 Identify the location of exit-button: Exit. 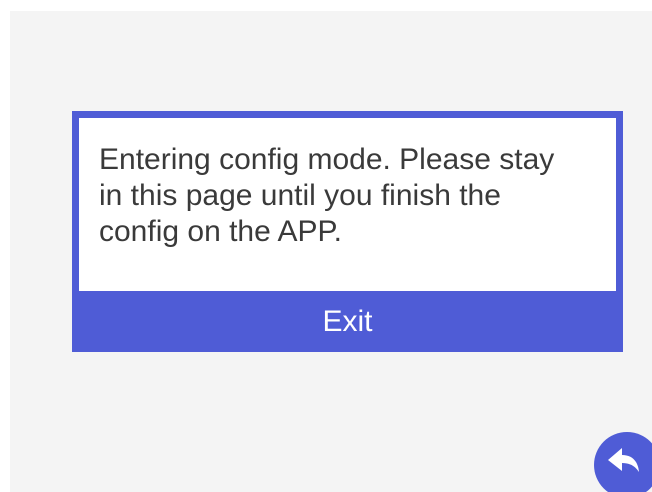
(347, 321).